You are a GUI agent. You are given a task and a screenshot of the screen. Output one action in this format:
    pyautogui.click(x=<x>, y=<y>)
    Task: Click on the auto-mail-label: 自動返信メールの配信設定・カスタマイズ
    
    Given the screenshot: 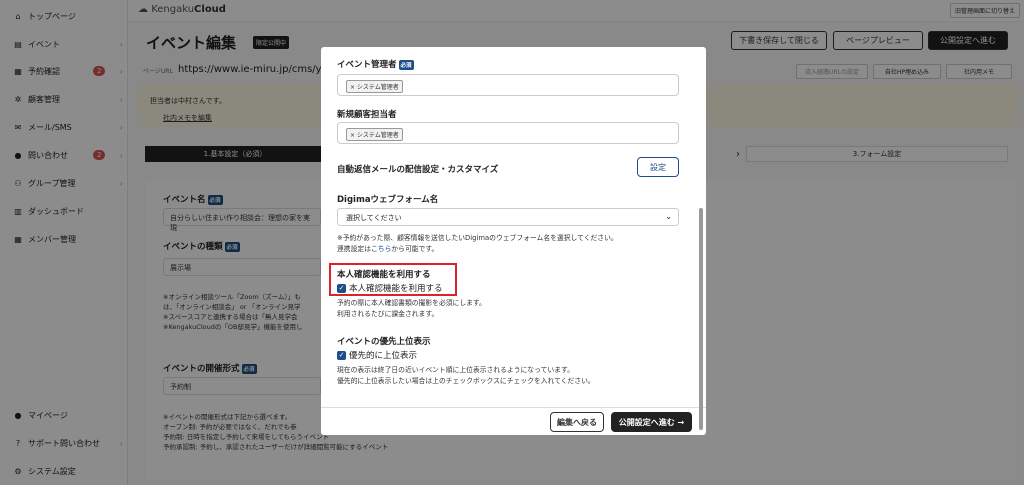 What is the action you would take?
    pyautogui.click(x=418, y=170)
    